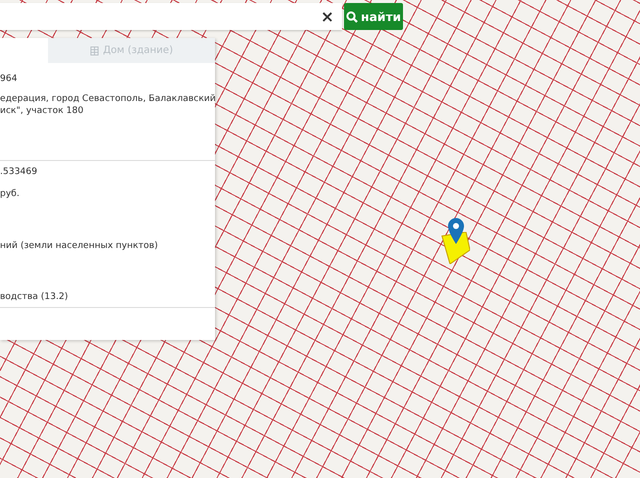 The image size is (640, 478). What do you see at coordinates (10, 194) in the screenshot?
I see `info-text: руб.` at bounding box center [10, 194].